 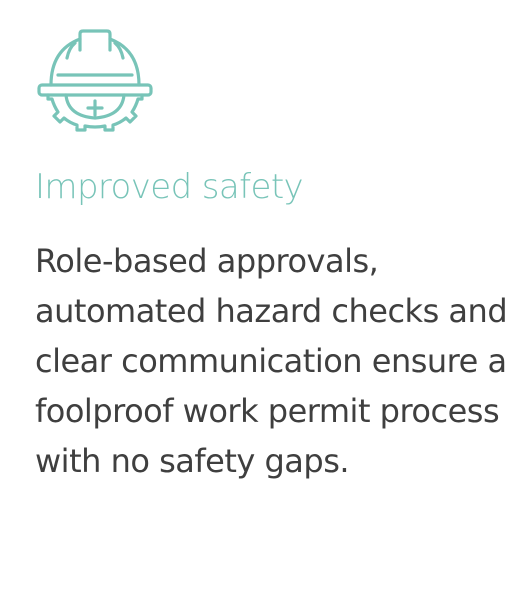 What do you see at coordinates (95, 80) in the screenshot?
I see `icon-strokes` at bounding box center [95, 80].